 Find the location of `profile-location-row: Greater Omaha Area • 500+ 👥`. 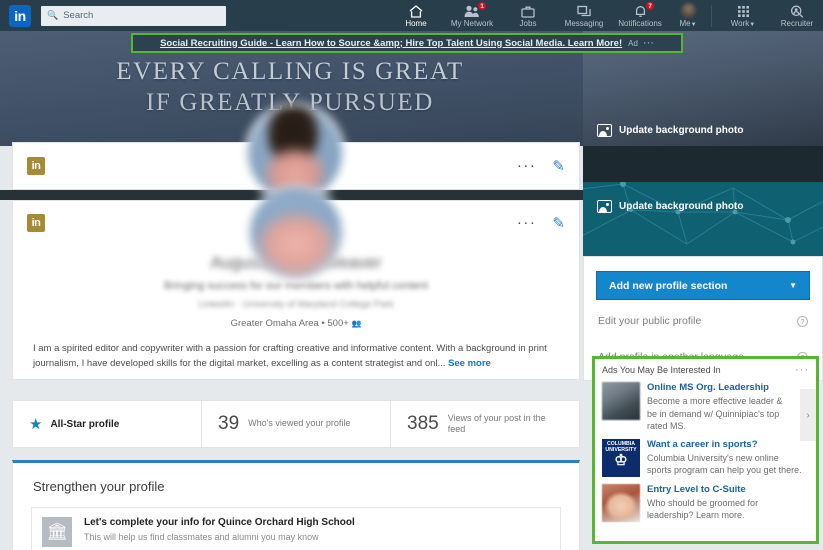

profile-location-row: Greater Omaha Area • 500+ 👥 is located at coordinates (296, 323).